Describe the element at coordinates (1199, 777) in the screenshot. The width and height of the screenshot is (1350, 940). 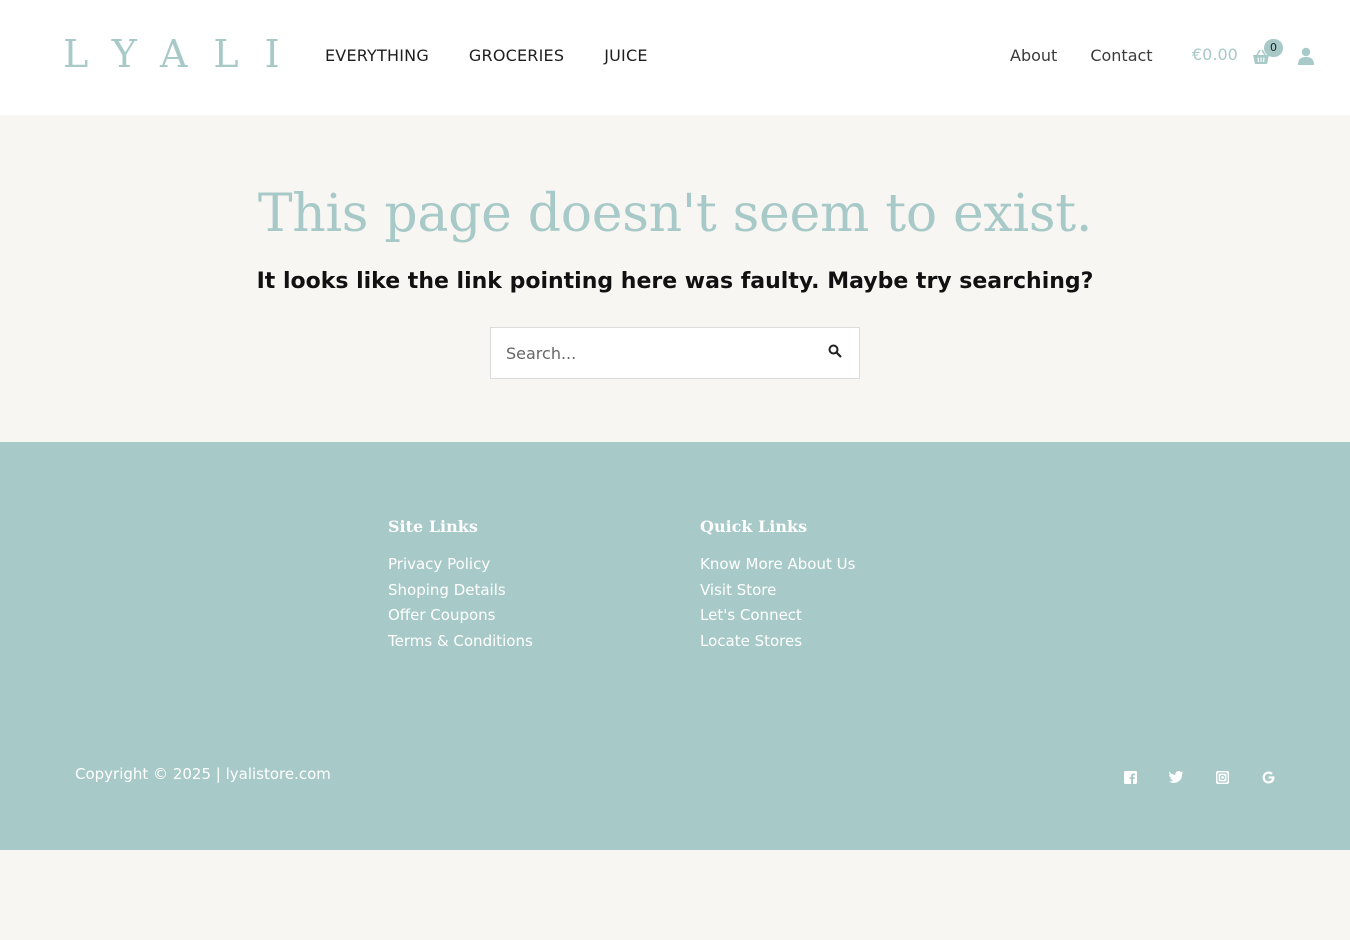
I see `social-links` at that location.